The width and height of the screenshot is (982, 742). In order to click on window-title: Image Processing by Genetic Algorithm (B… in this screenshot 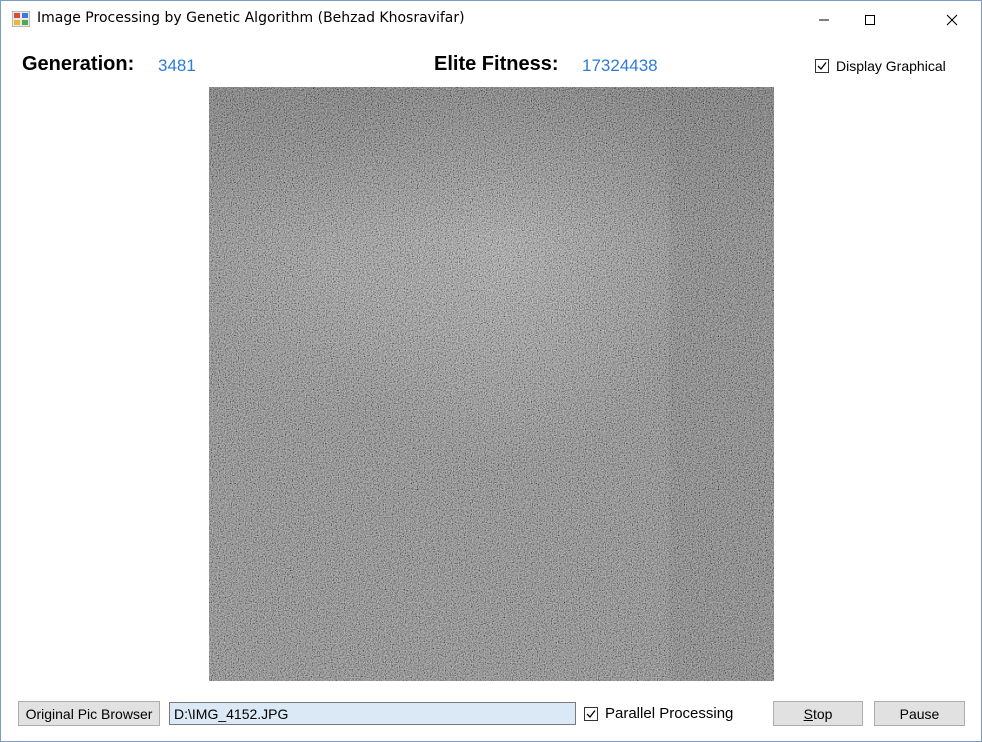, I will do `click(251, 18)`.